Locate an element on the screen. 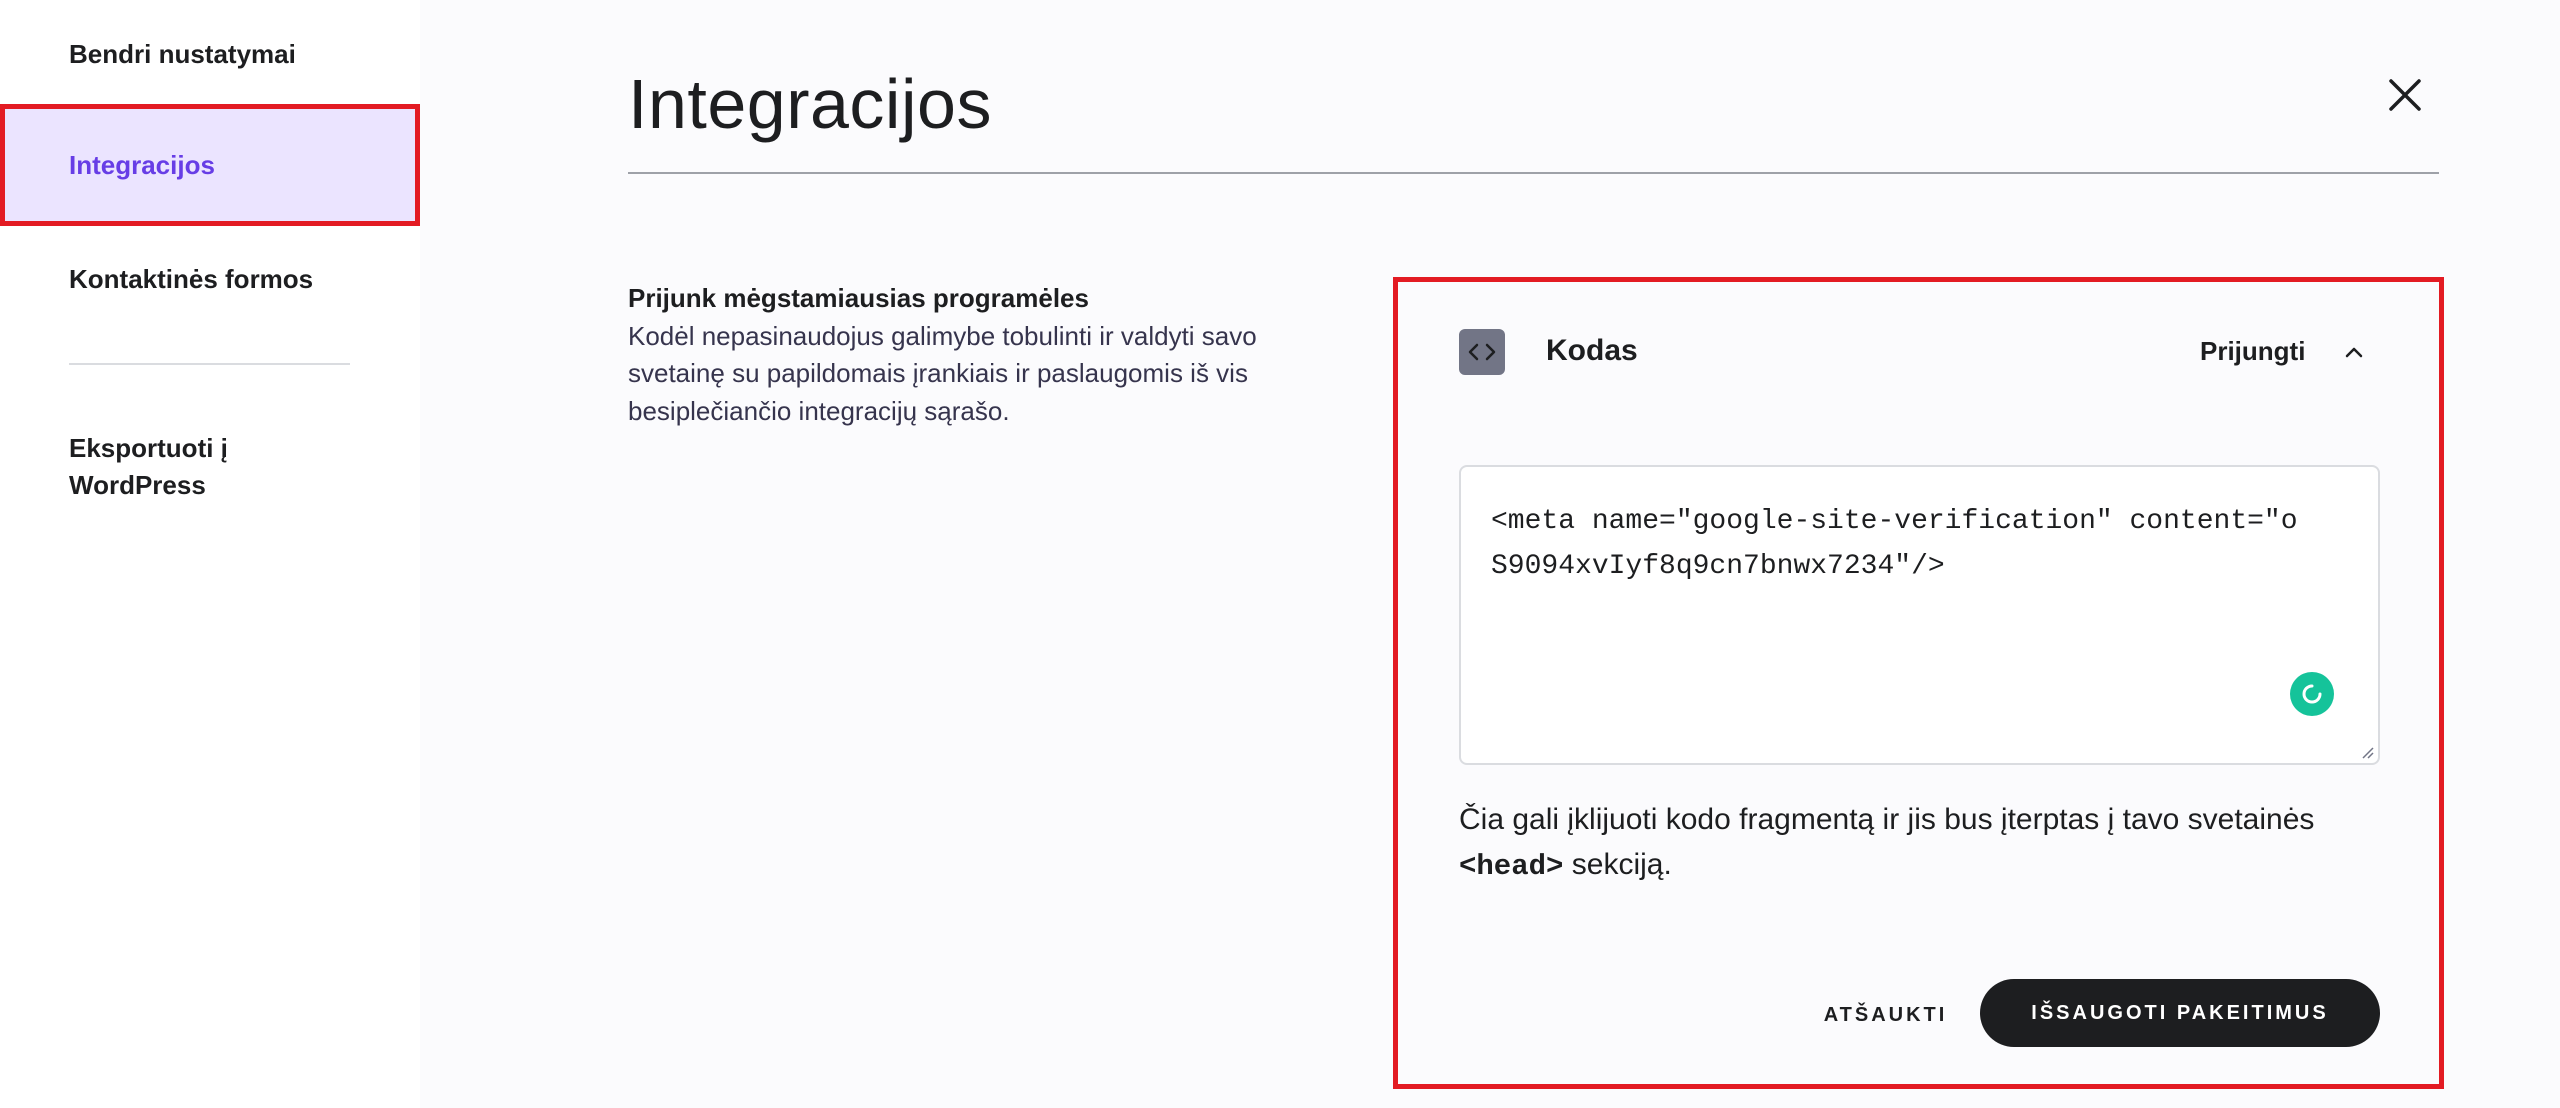 This screenshot has width=2560, height=1108. close-button is located at coordinates (2405, 95).